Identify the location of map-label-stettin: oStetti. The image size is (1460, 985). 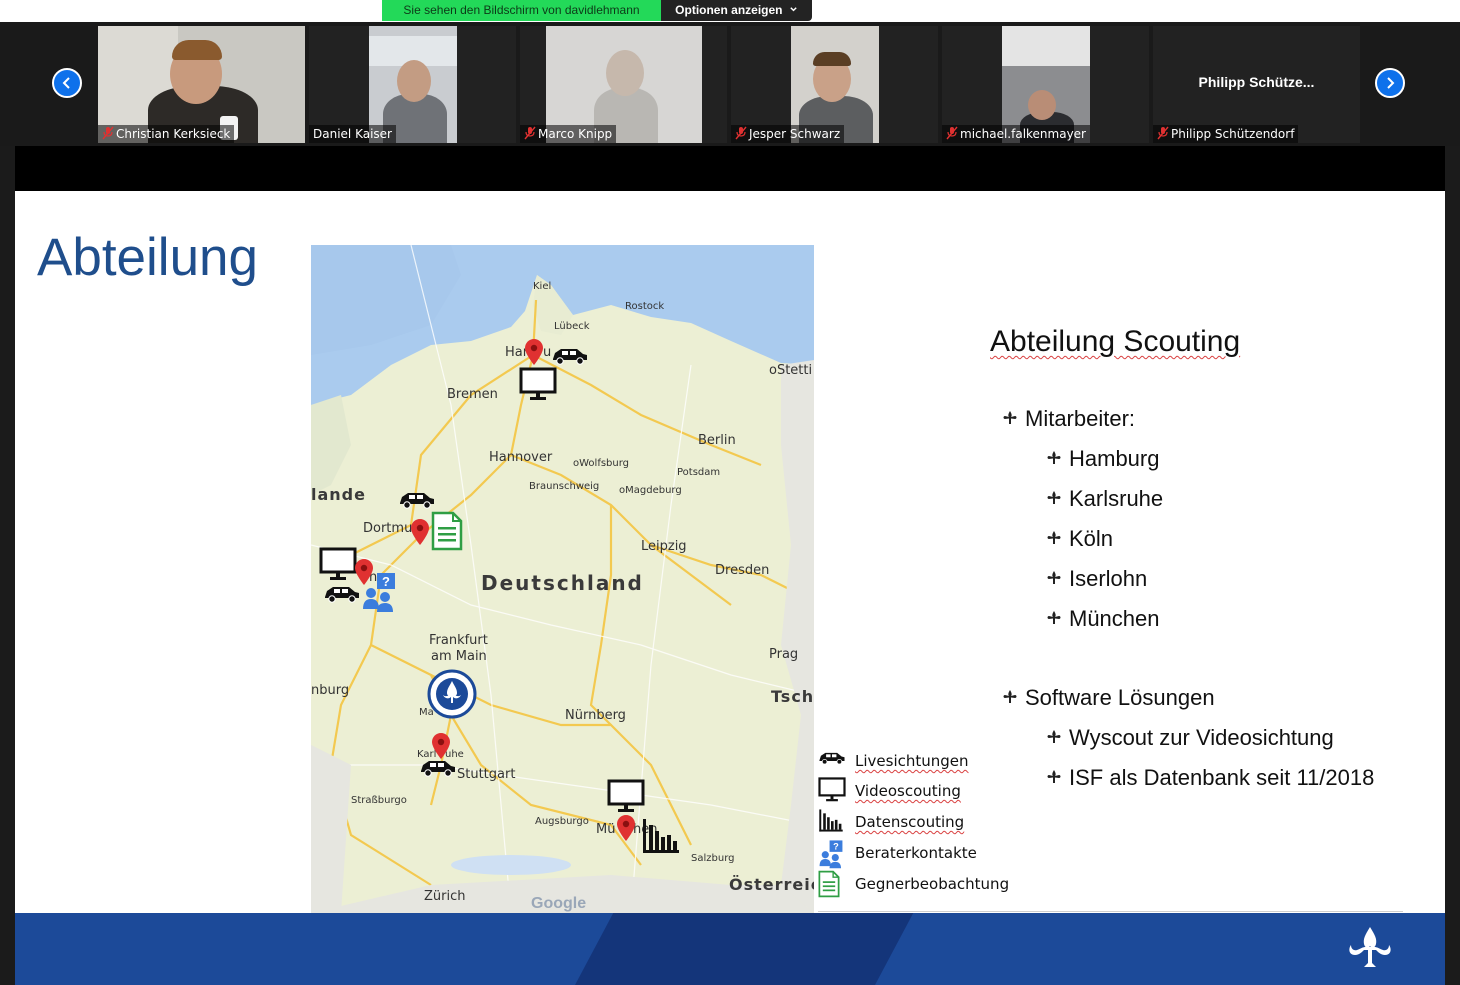
(791, 370).